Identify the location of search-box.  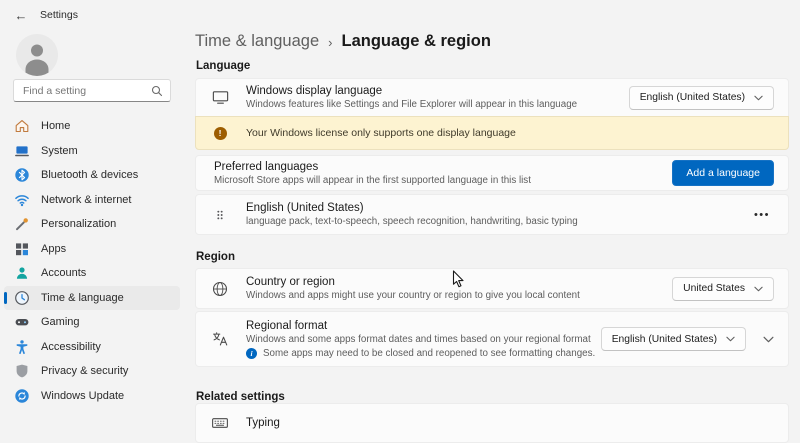
(92, 90).